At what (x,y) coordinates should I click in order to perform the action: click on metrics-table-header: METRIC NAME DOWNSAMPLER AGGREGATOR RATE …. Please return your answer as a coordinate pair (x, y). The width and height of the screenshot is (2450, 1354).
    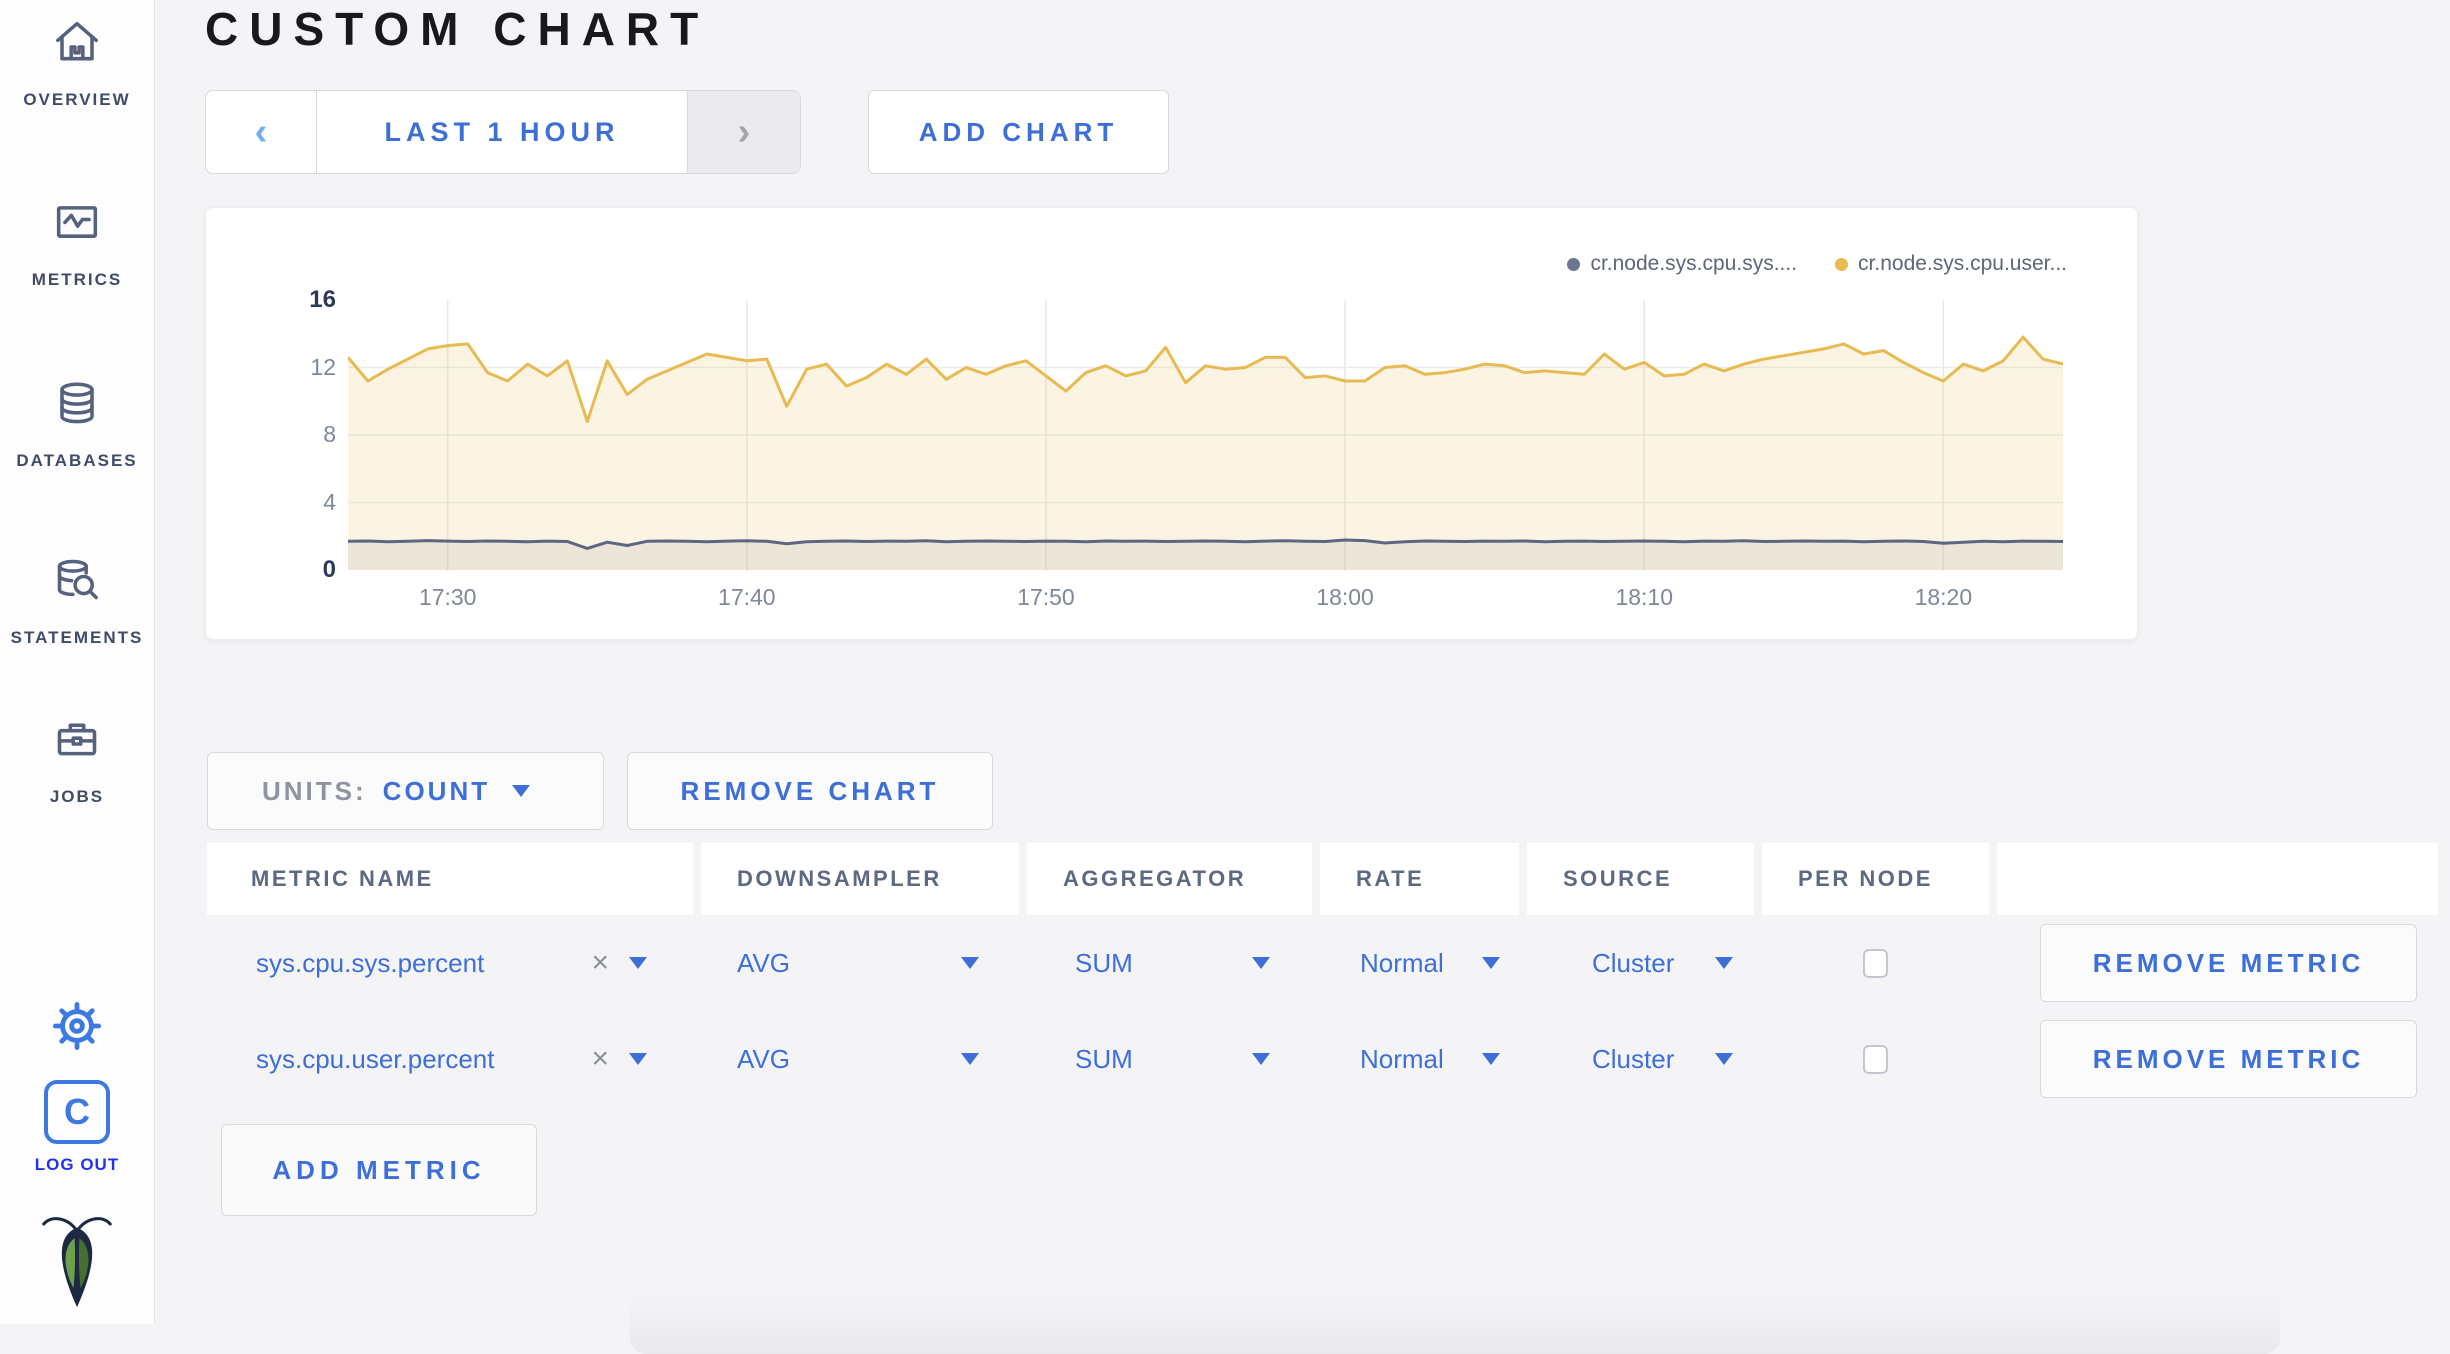
    Looking at the image, I should click on (1322, 879).